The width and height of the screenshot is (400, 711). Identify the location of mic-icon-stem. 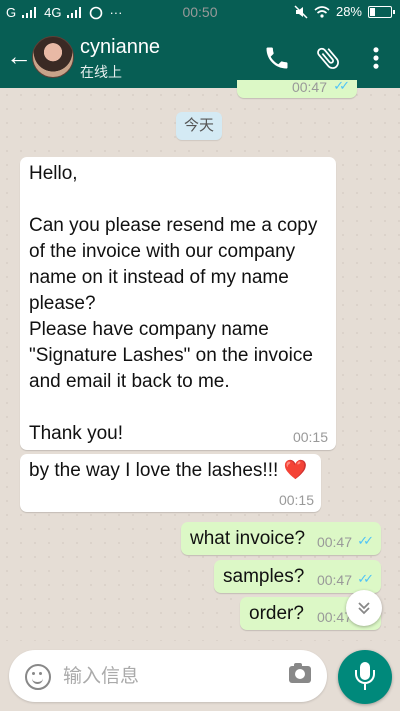
(365, 687).